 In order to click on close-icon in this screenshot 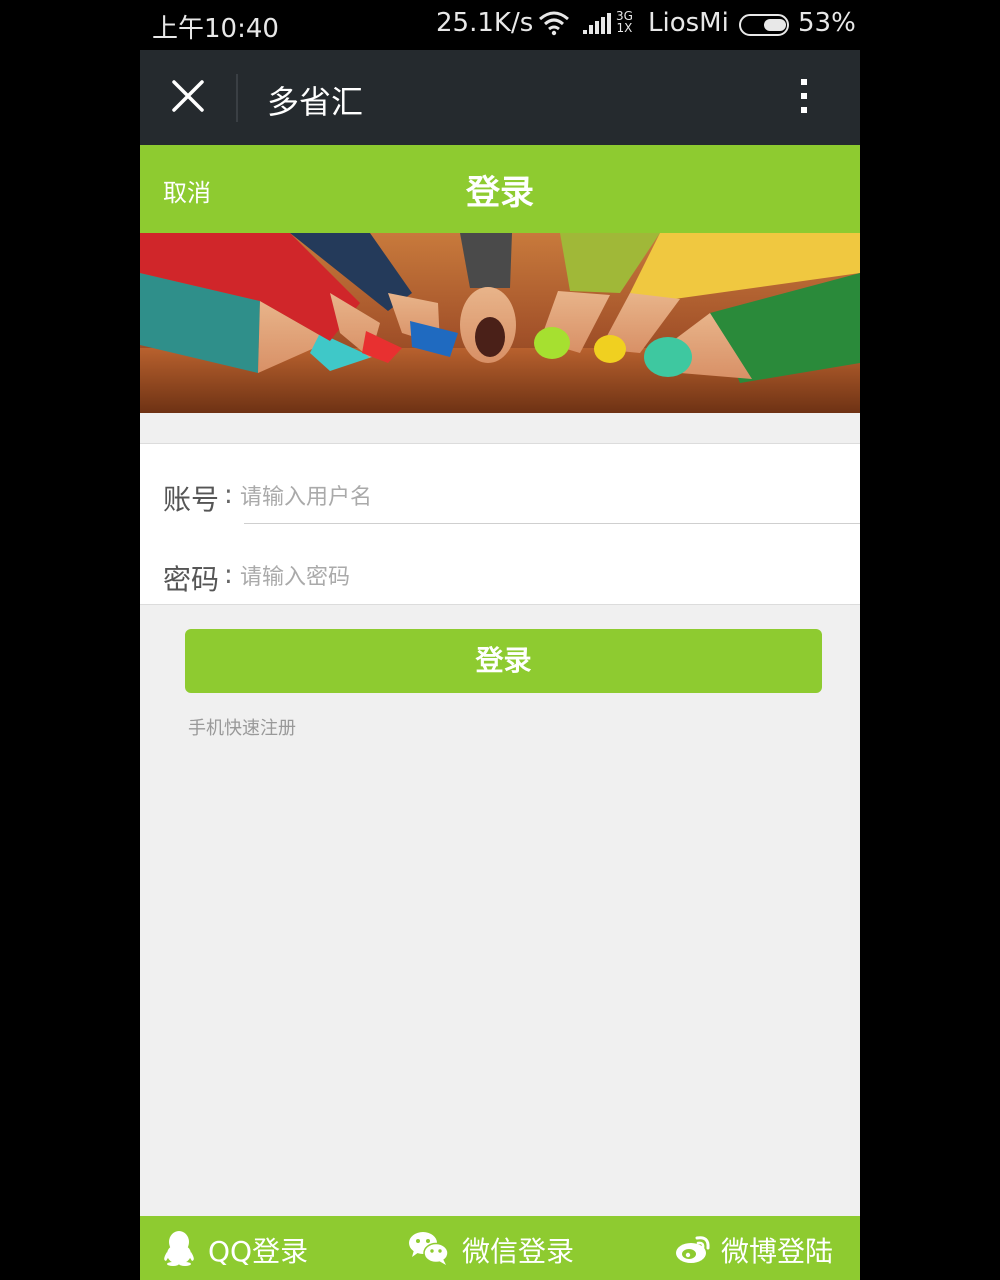, I will do `click(188, 96)`.